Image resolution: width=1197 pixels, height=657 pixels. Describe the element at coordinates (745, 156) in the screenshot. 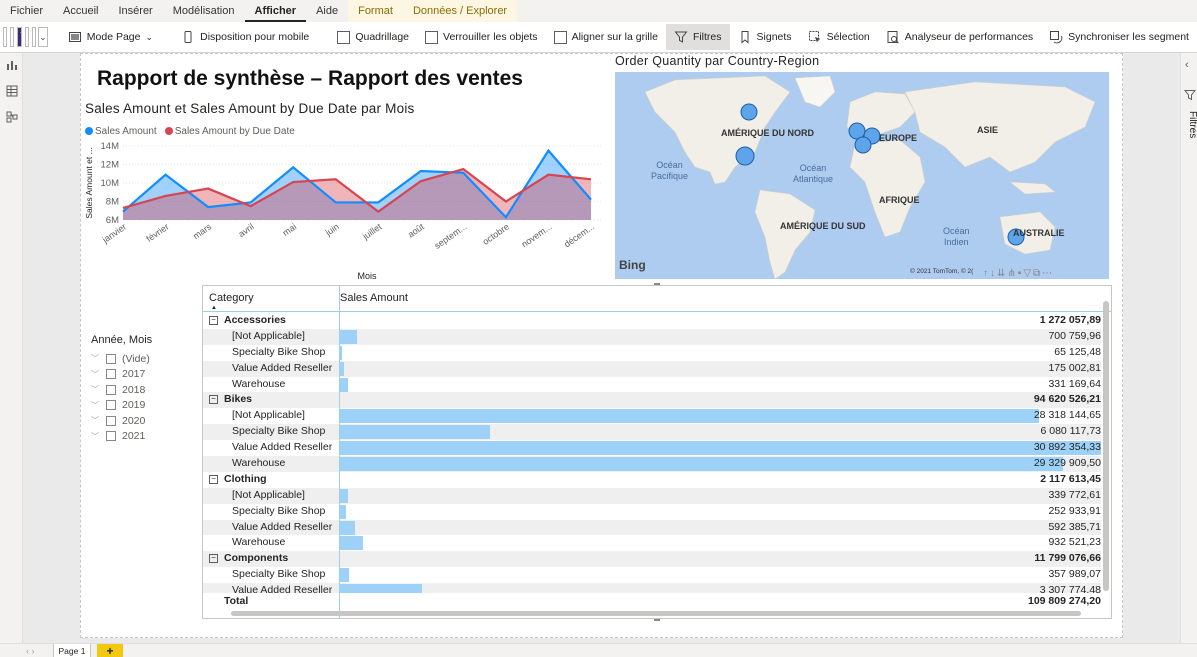

I see `map-bubble-usa` at that location.